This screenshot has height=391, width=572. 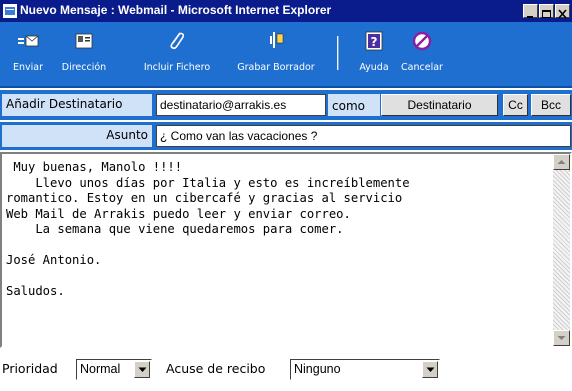 I want to click on subject-row: Asunto ¿ Como van las vacaciones ?, so click(x=286, y=136).